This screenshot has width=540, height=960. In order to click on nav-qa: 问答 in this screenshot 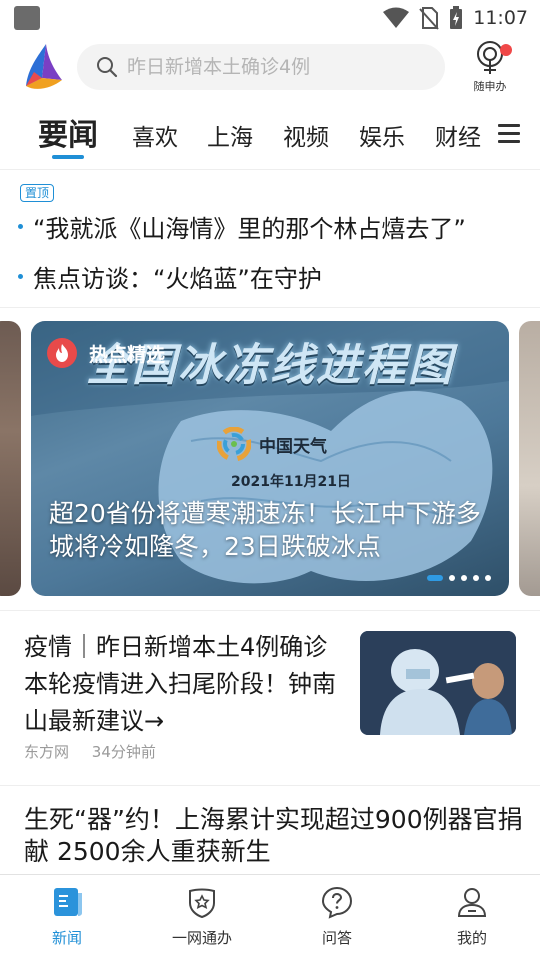, I will do `click(337, 920)`.